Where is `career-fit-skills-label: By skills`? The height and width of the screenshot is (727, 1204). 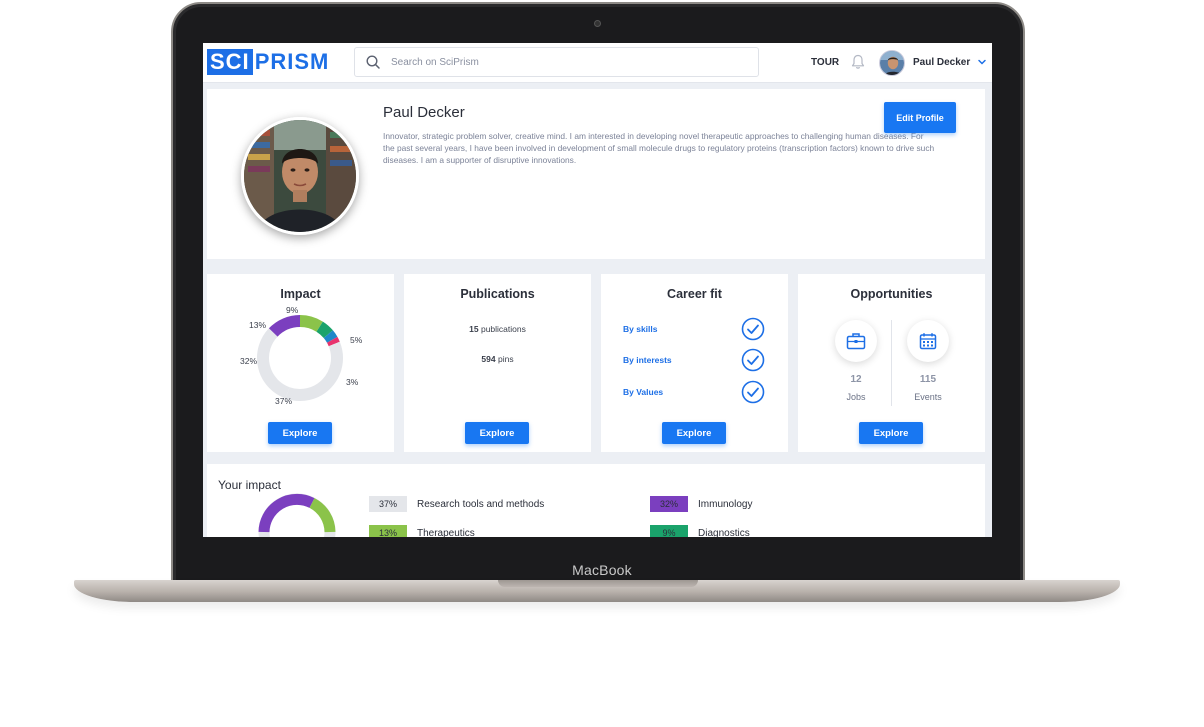
career-fit-skills-label: By skills is located at coordinates (640, 329).